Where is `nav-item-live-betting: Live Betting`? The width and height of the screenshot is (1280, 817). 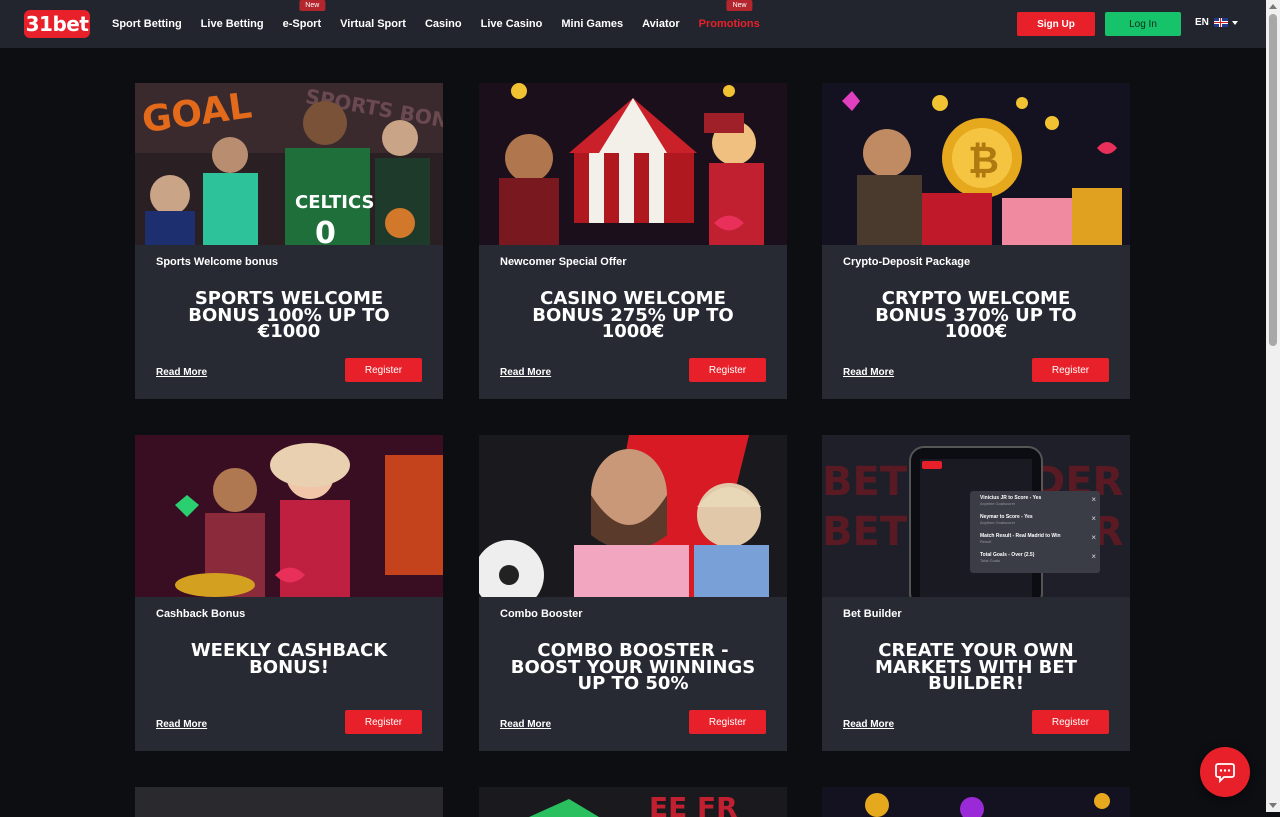 nav-item-live-betting: Live Betting is located at coordinates (232, 24).